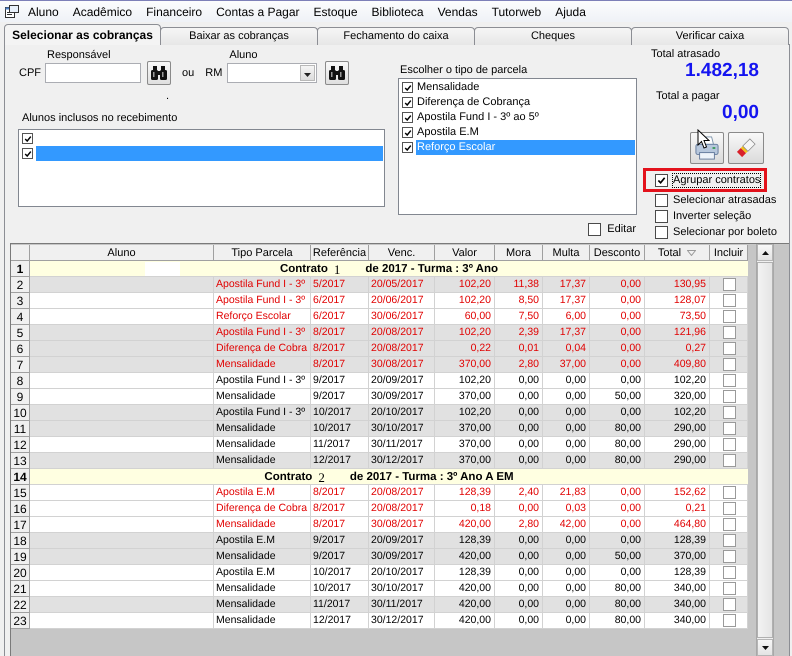  I want to click on option-label: Inverter seleção, so click(712, 216).